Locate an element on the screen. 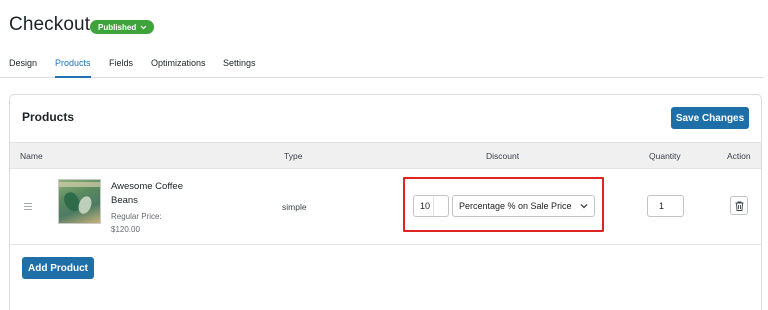 This screenshot has width=768, height=310. product-type: simple is located at coordinates (294, 207).